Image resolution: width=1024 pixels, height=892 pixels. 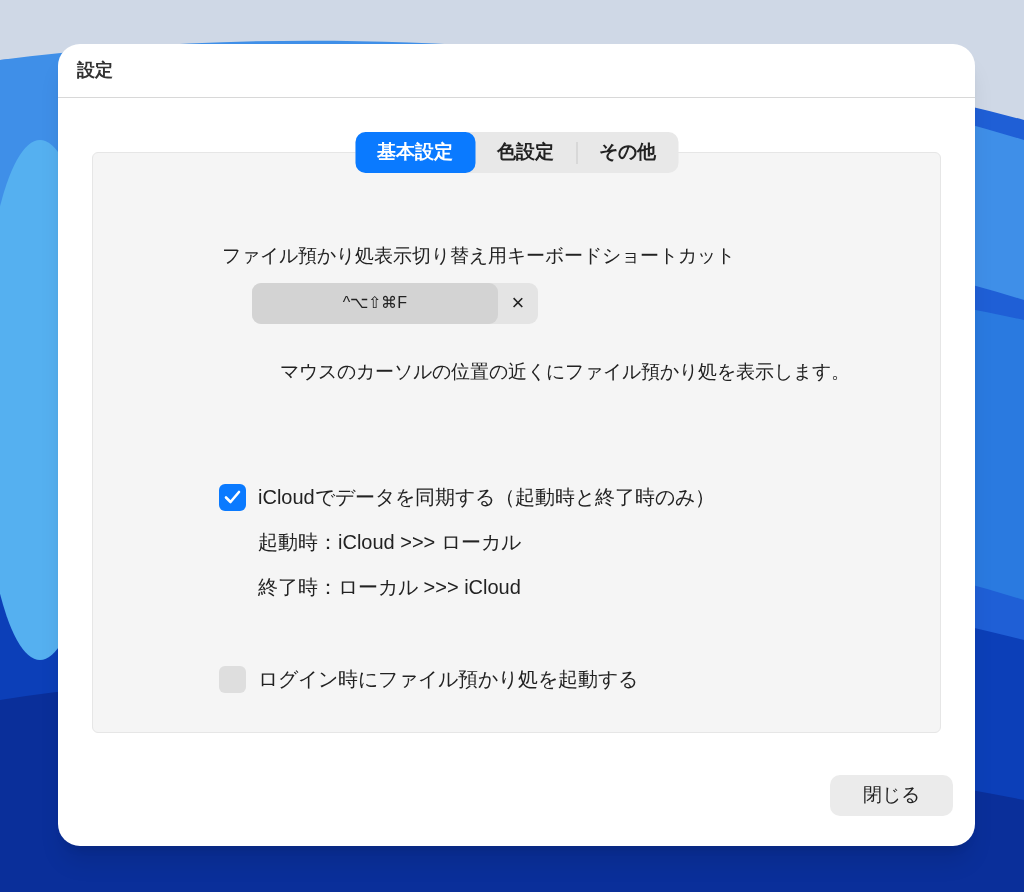 I want to click on clear-button: ×, so click(x=518, y=303).